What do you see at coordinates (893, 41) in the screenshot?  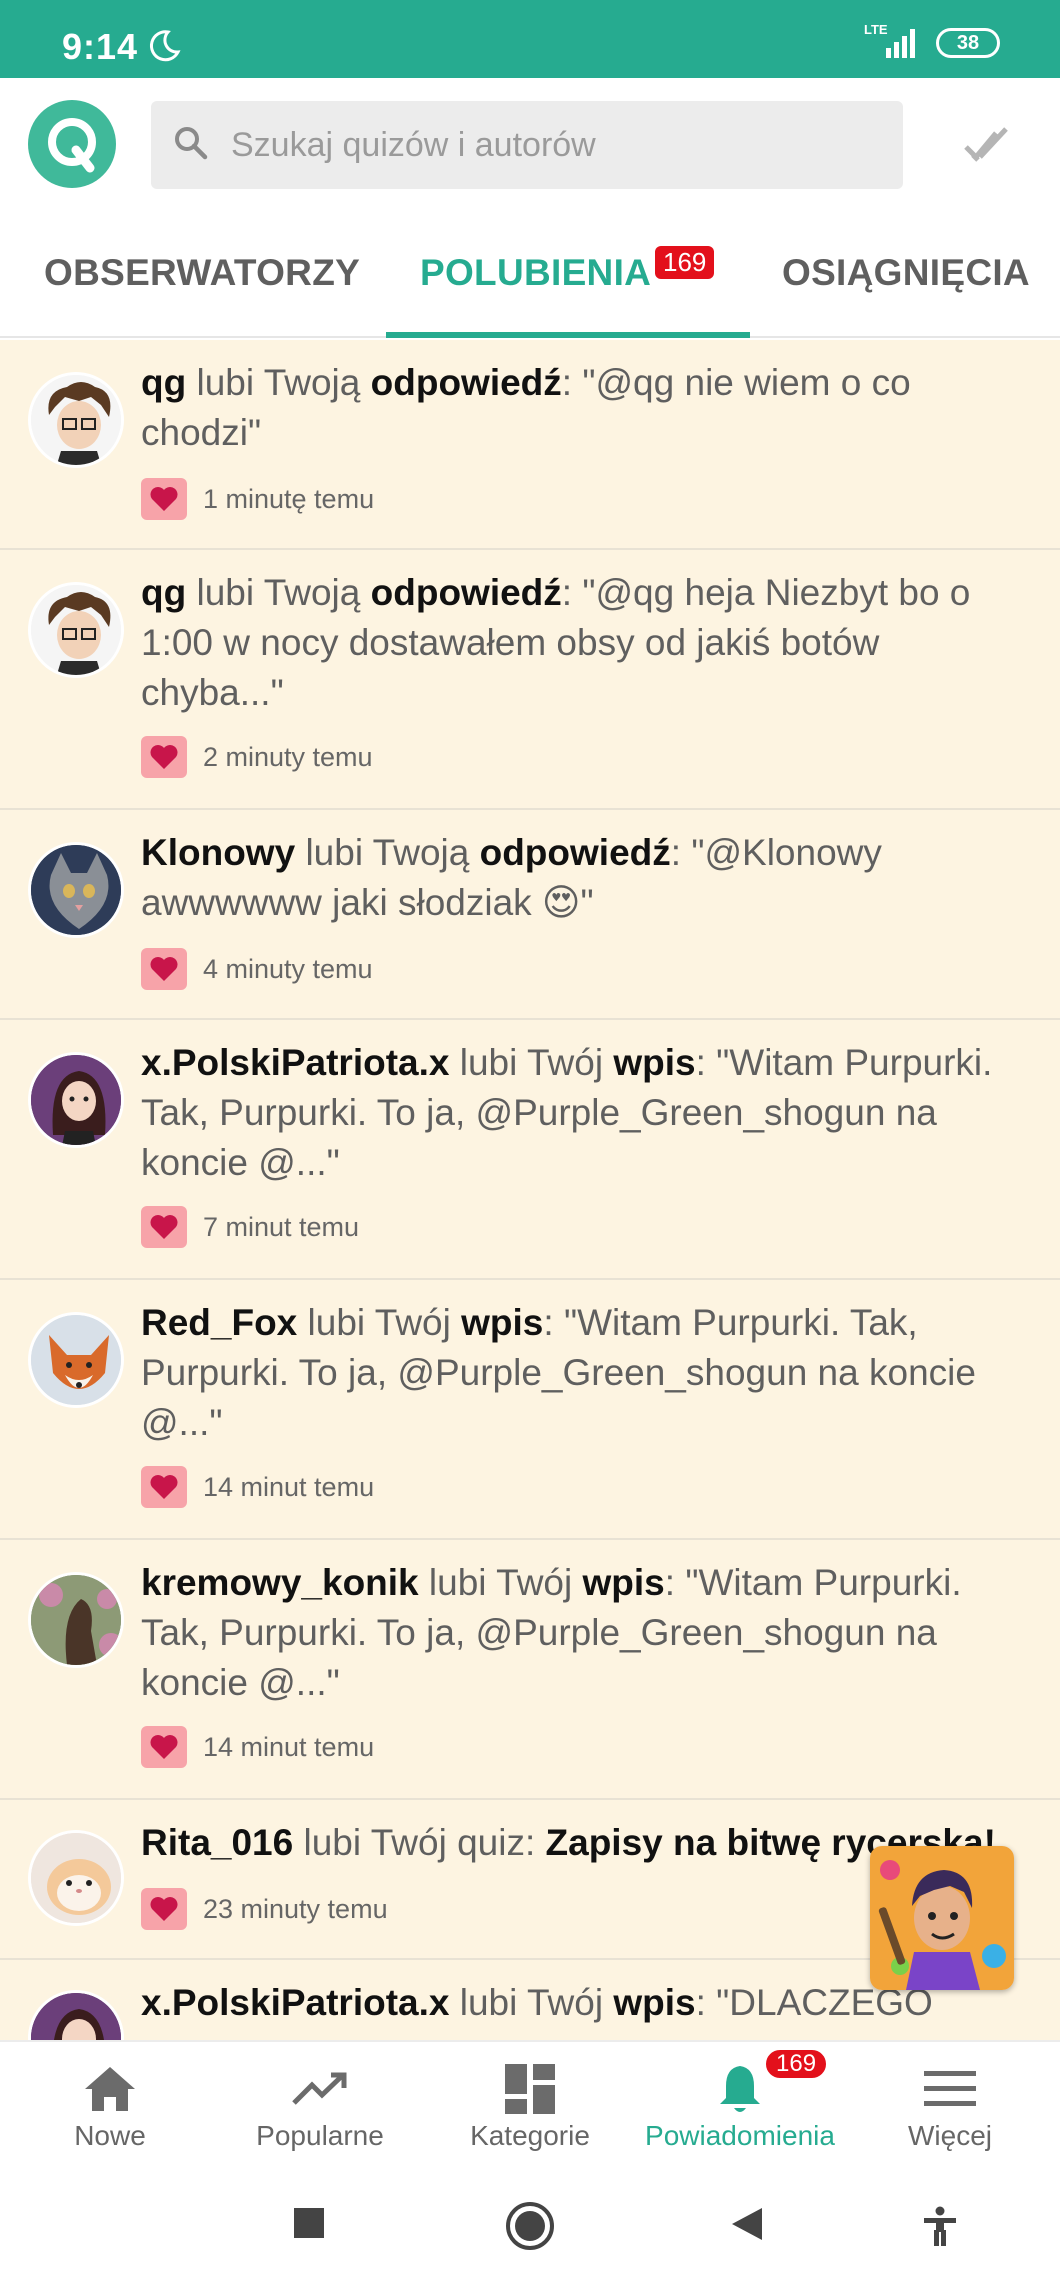 I see `signal-icon: LTE` at bounding box center [893, 41].